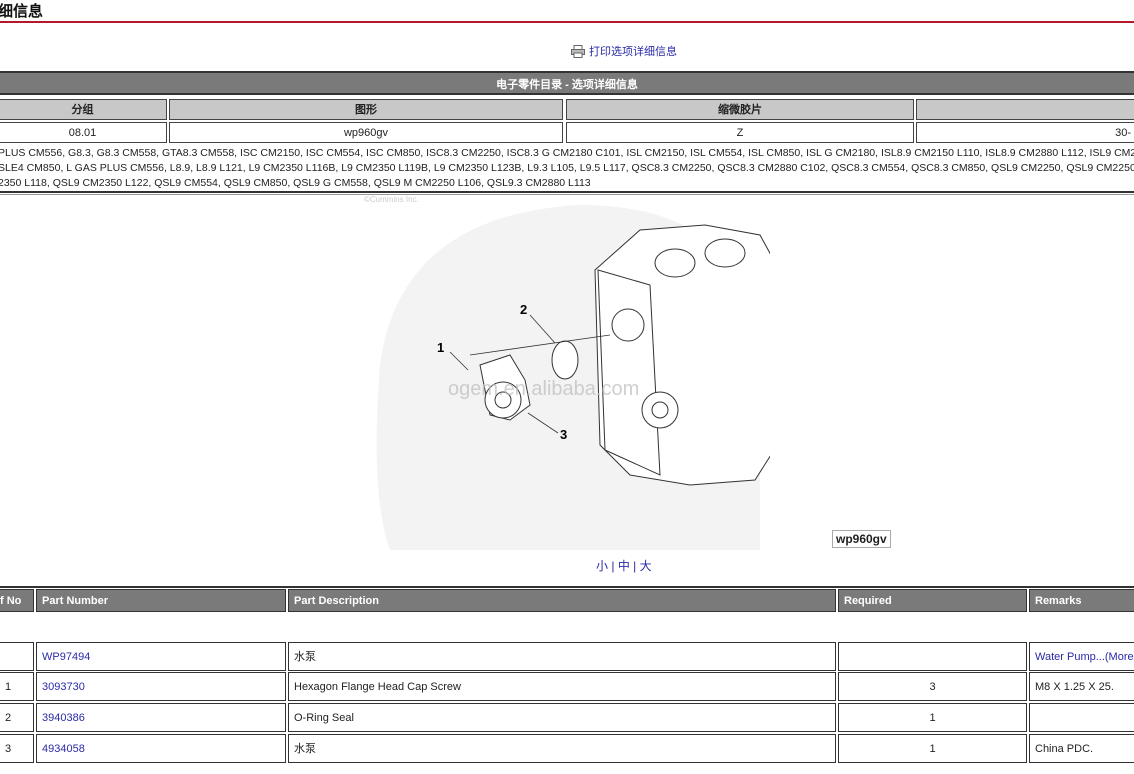  I want to click on callout-1: 1, so click(440, 347).